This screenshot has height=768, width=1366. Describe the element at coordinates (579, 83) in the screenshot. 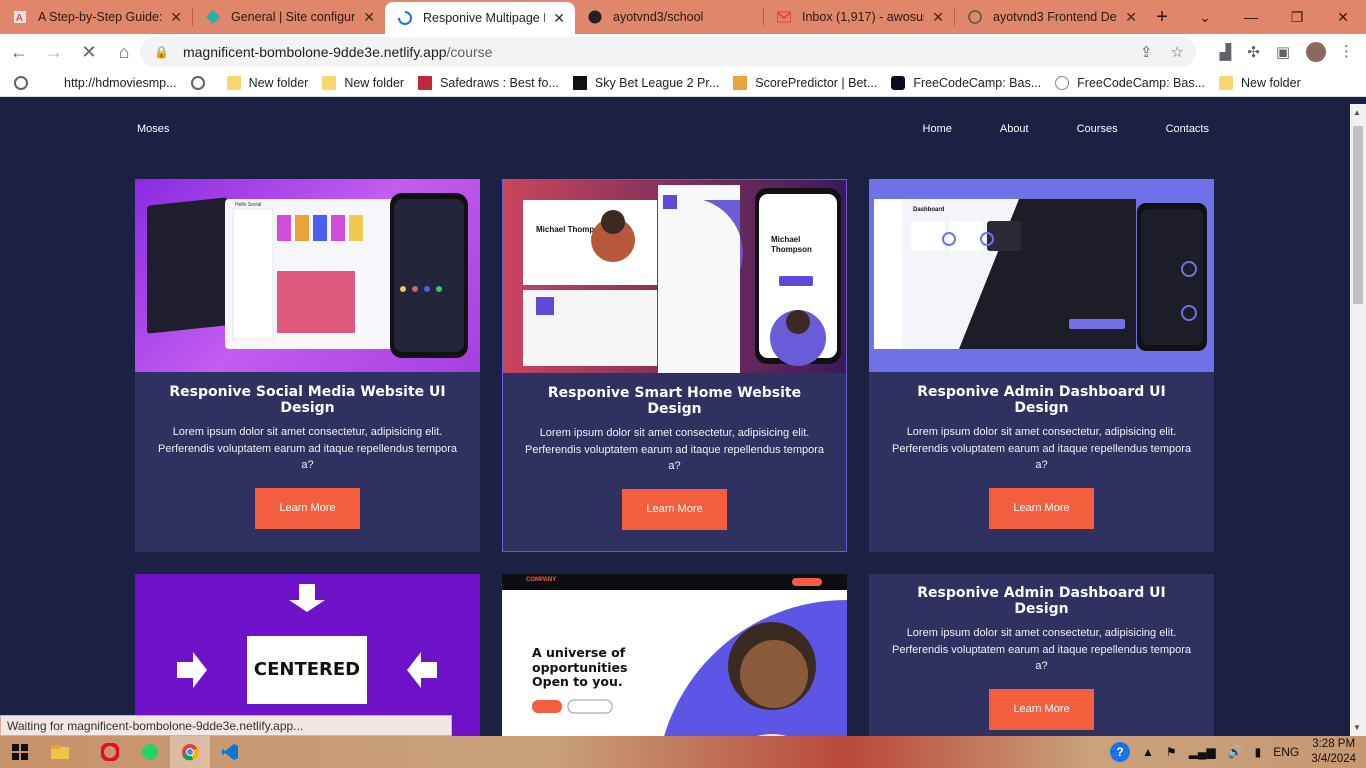

I see `skybet-icon` at that location.